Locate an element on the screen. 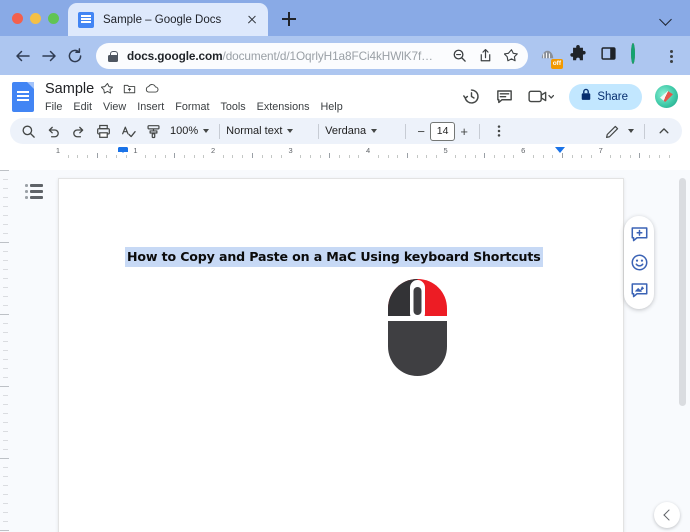 The width and height of the screenshot is (690, 532). comment-history-icon is located at coordinates (505, 97).